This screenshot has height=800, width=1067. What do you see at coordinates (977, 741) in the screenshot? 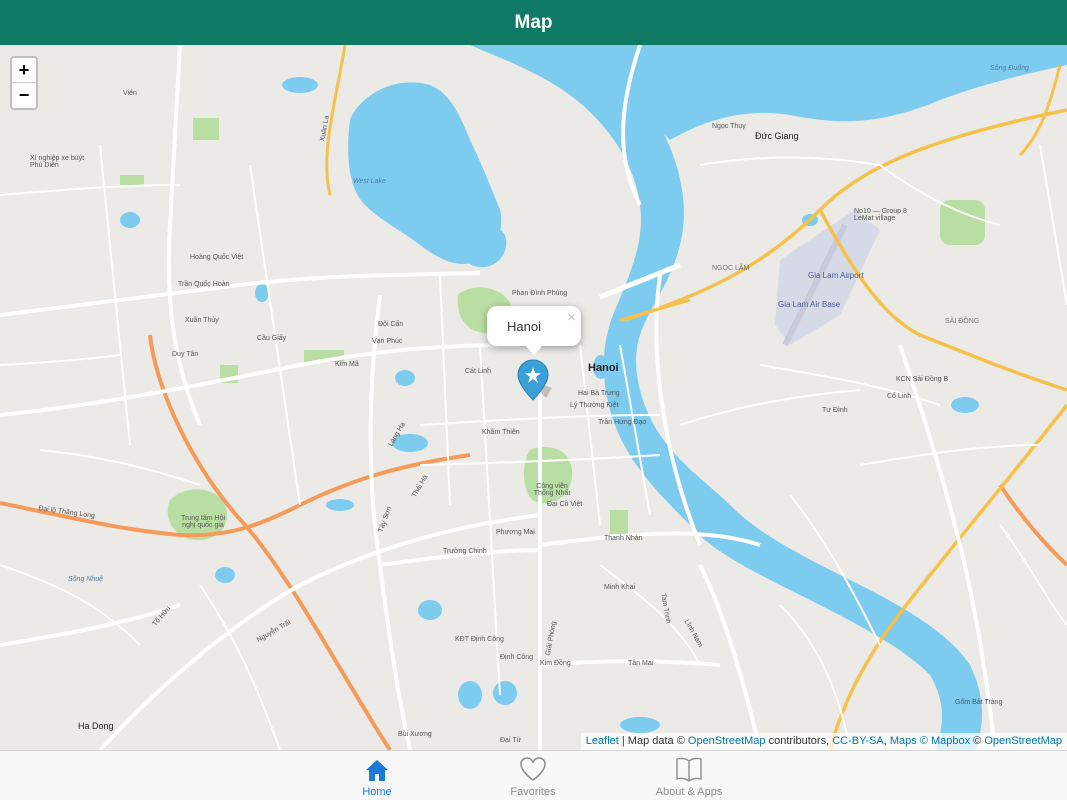
I see `attribution-text: ©` at bounding box center [977, 741].